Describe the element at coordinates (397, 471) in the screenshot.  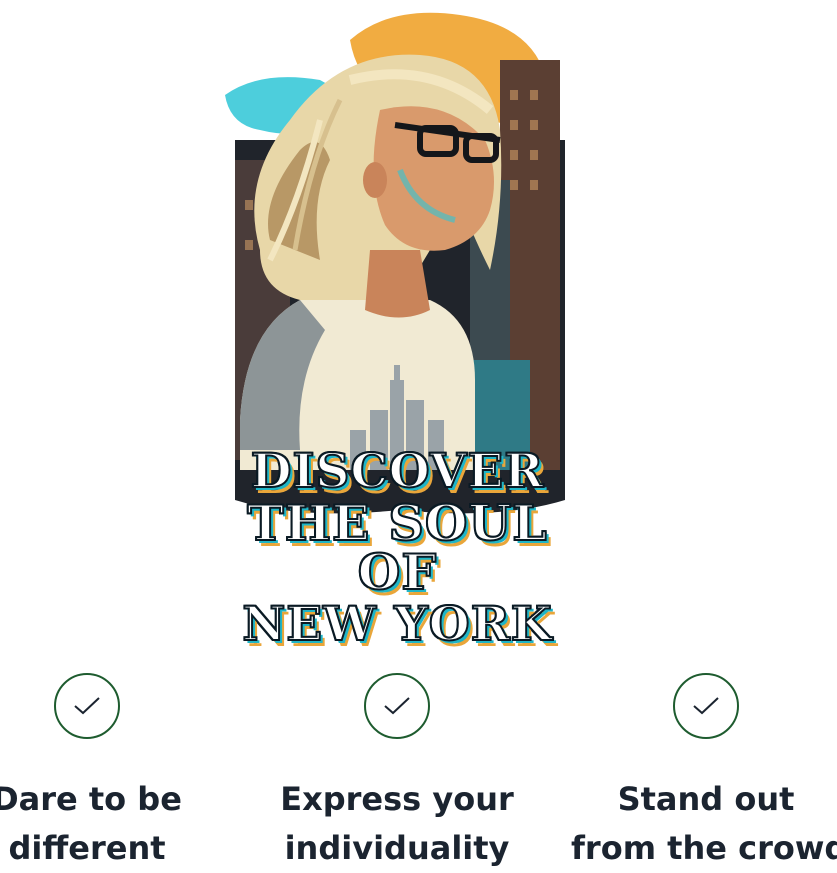
I see `slogan-line-1: DISCOVER` at that location.